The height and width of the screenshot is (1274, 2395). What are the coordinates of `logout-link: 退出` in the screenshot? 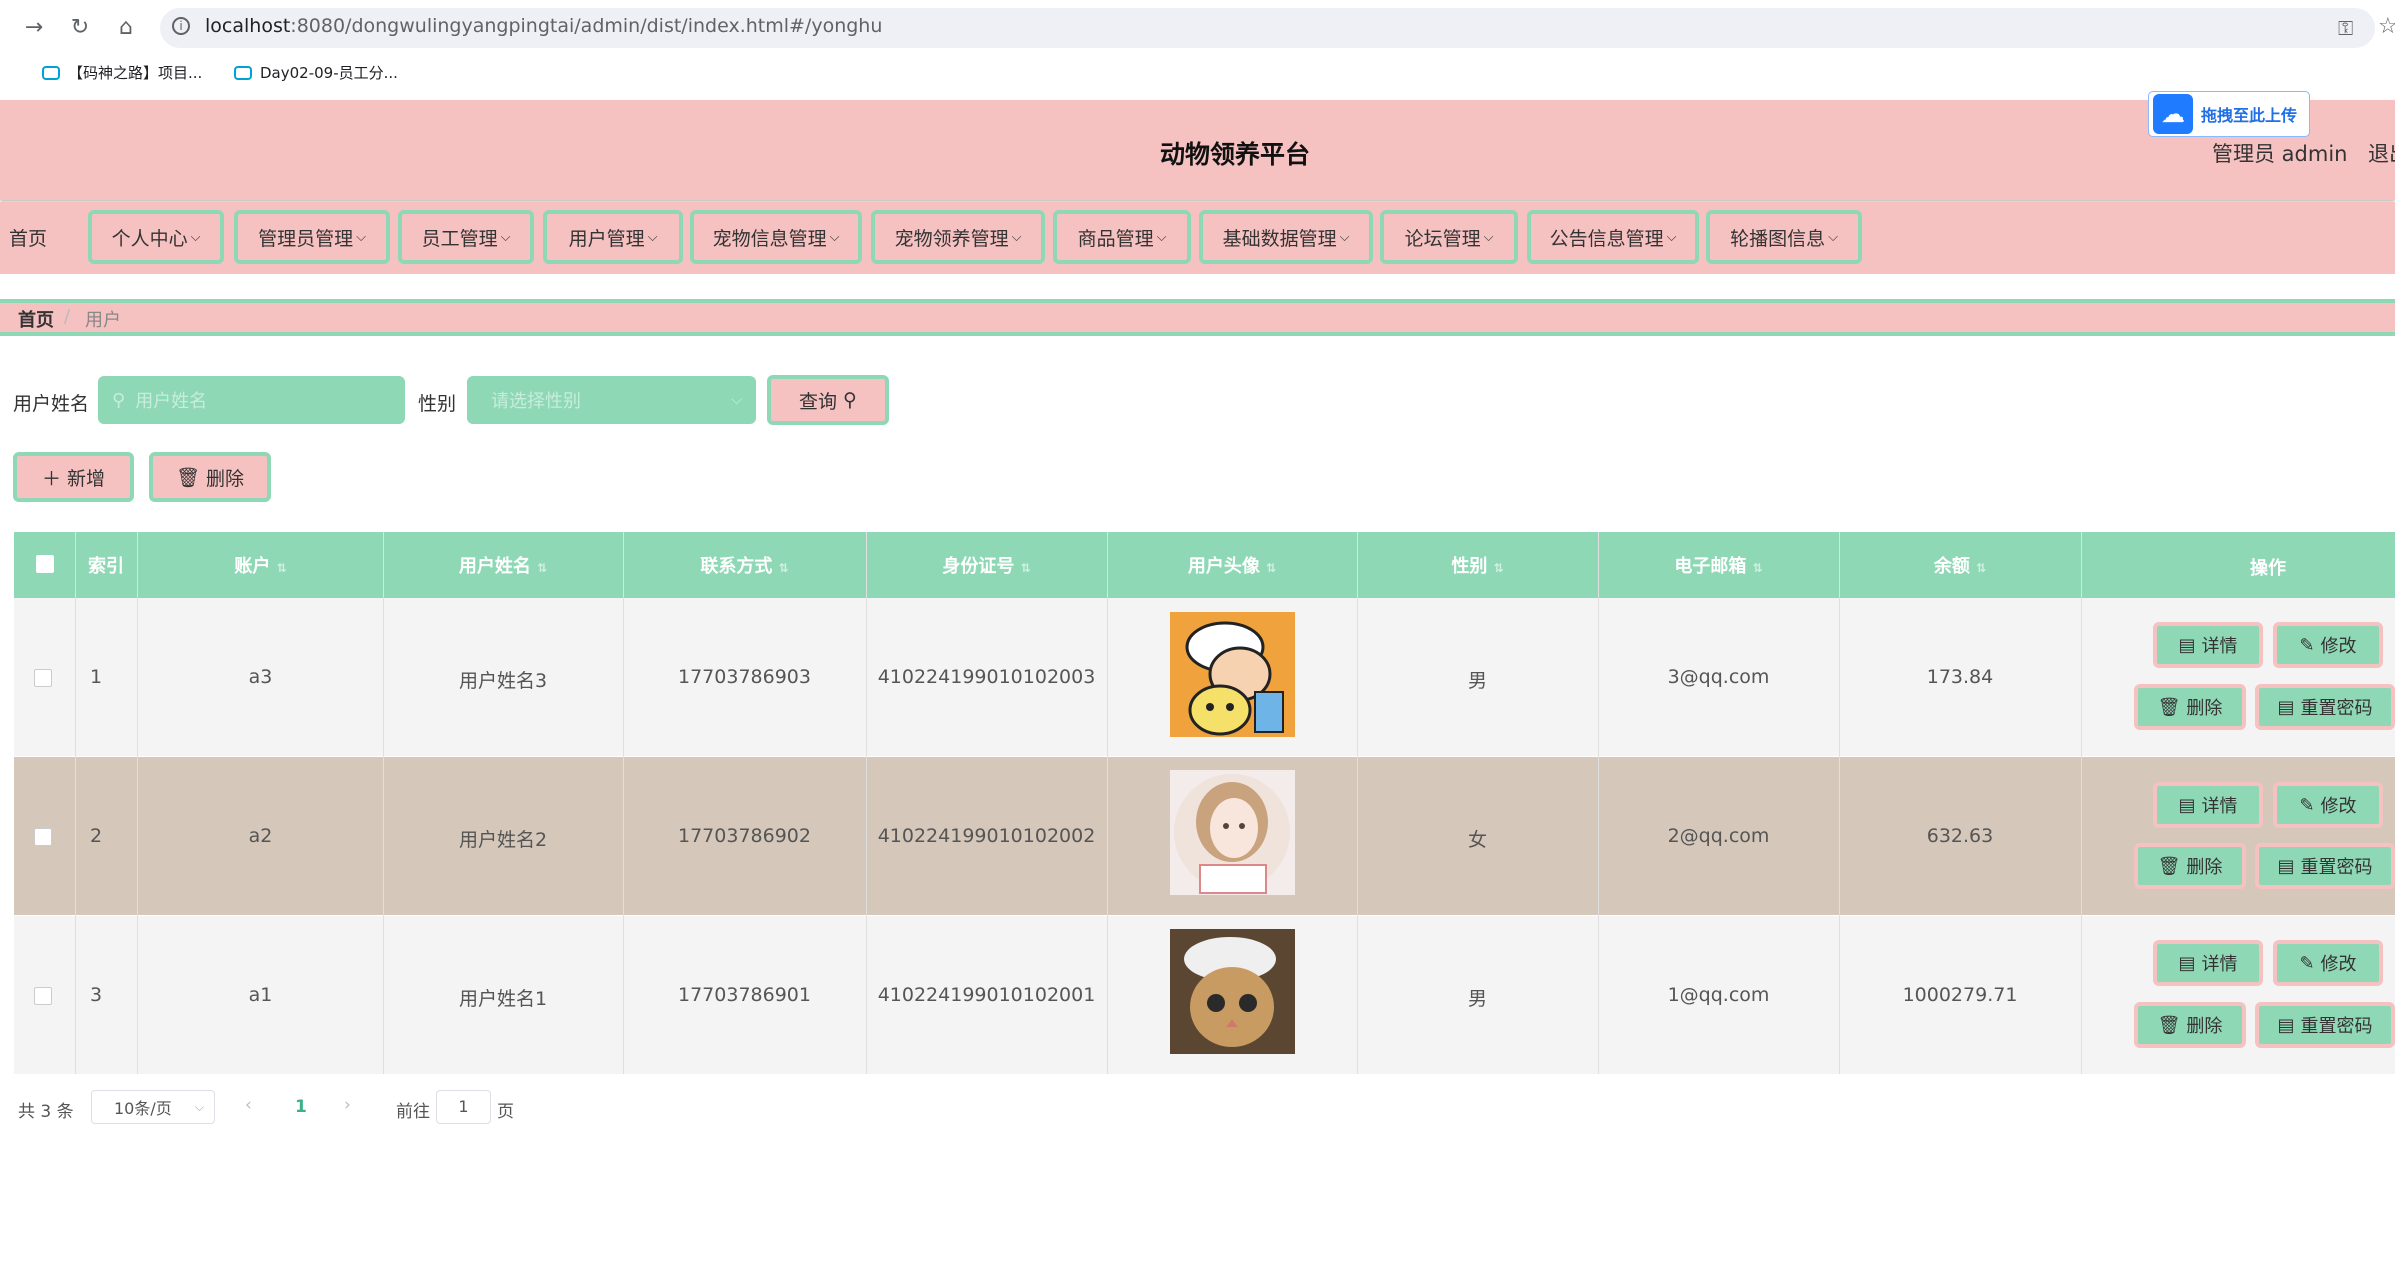 It's located at (2381, 153).